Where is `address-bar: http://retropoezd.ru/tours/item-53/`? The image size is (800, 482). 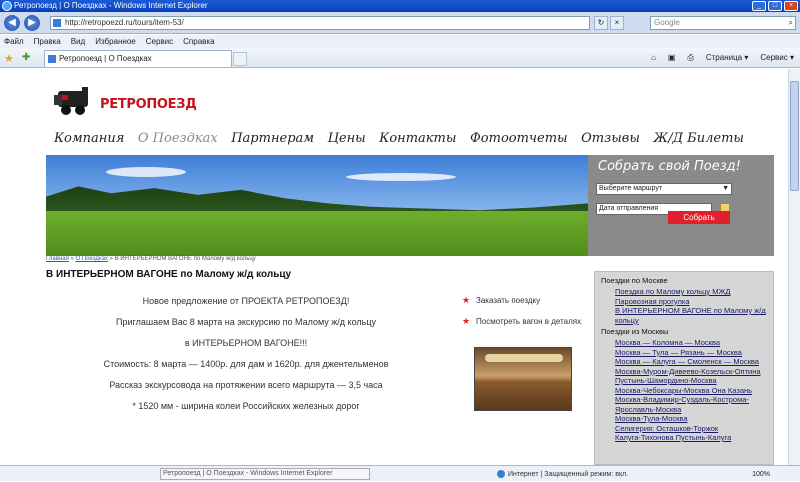
address-bar: http://retropoezd.ru/tours/item-53/ is located at coordinates (320, 23).